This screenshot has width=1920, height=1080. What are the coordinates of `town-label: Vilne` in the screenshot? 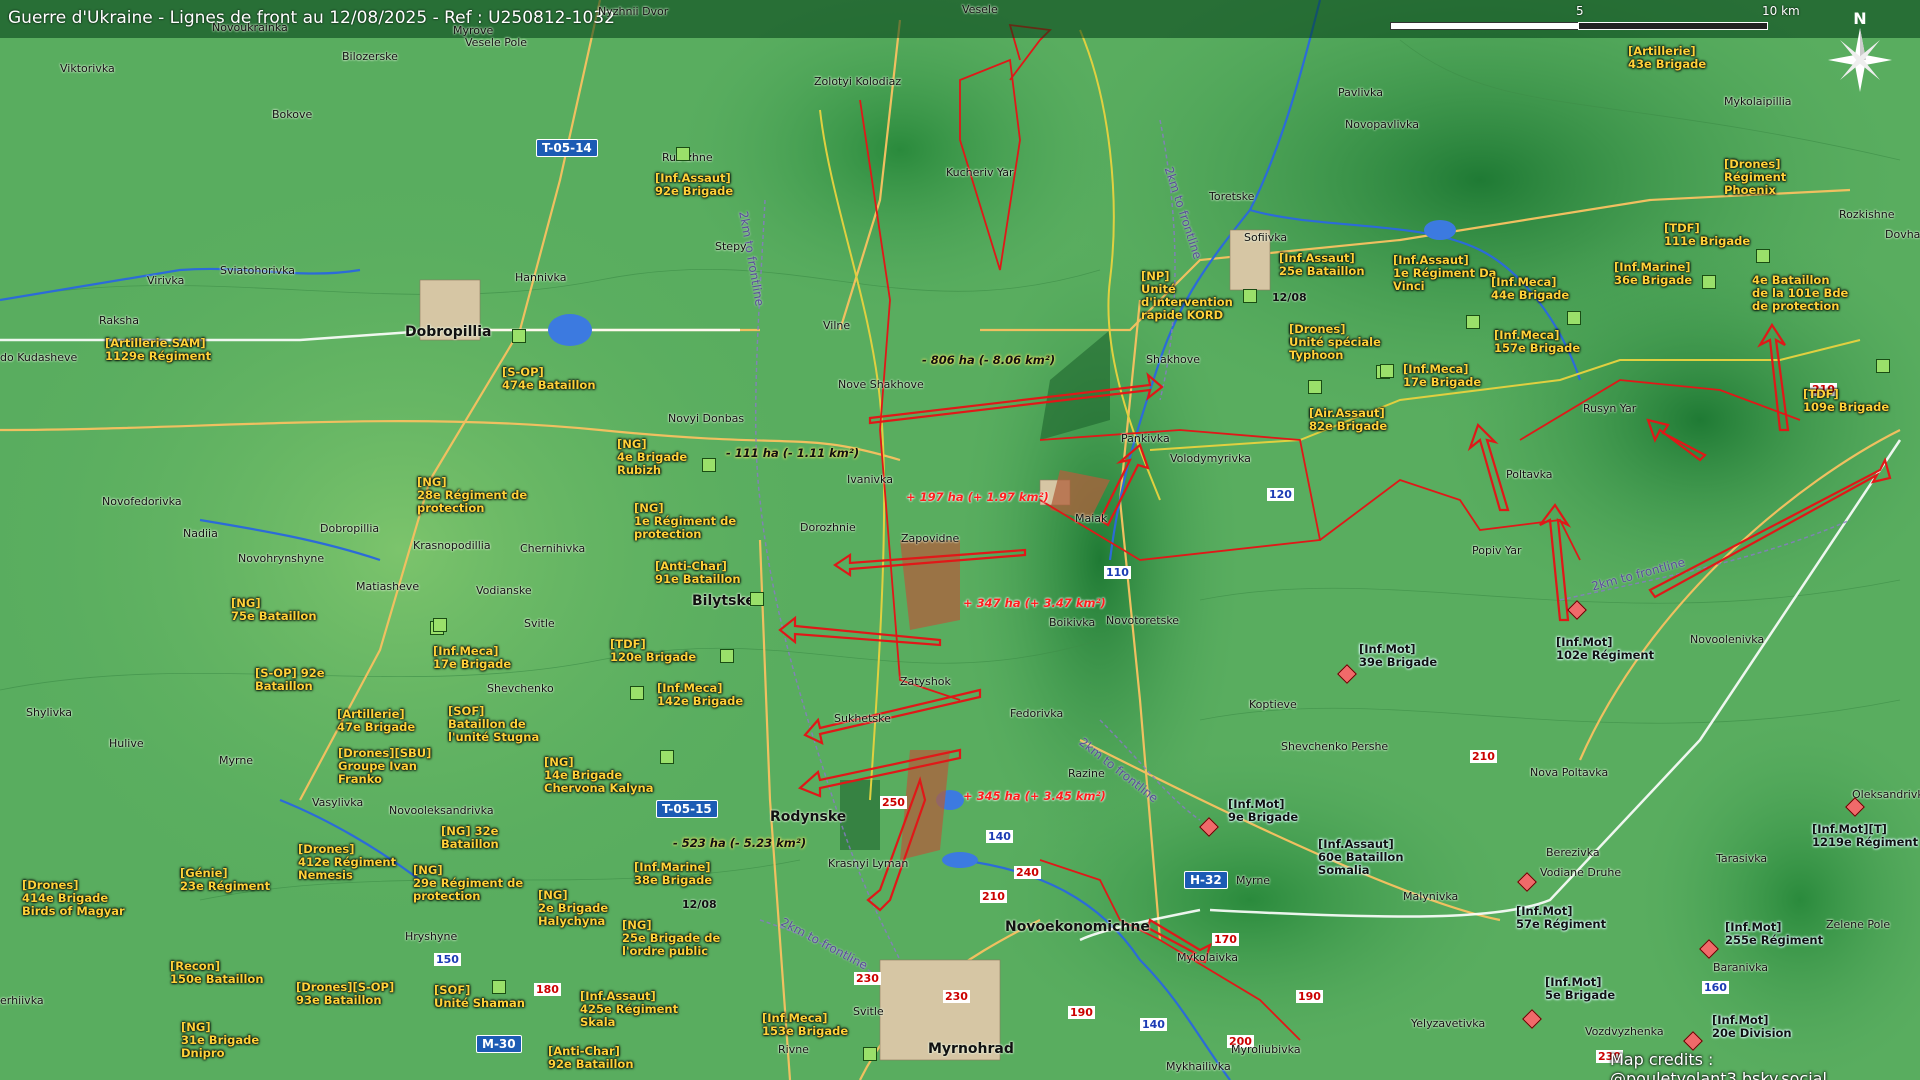 It's located at (836, 325).